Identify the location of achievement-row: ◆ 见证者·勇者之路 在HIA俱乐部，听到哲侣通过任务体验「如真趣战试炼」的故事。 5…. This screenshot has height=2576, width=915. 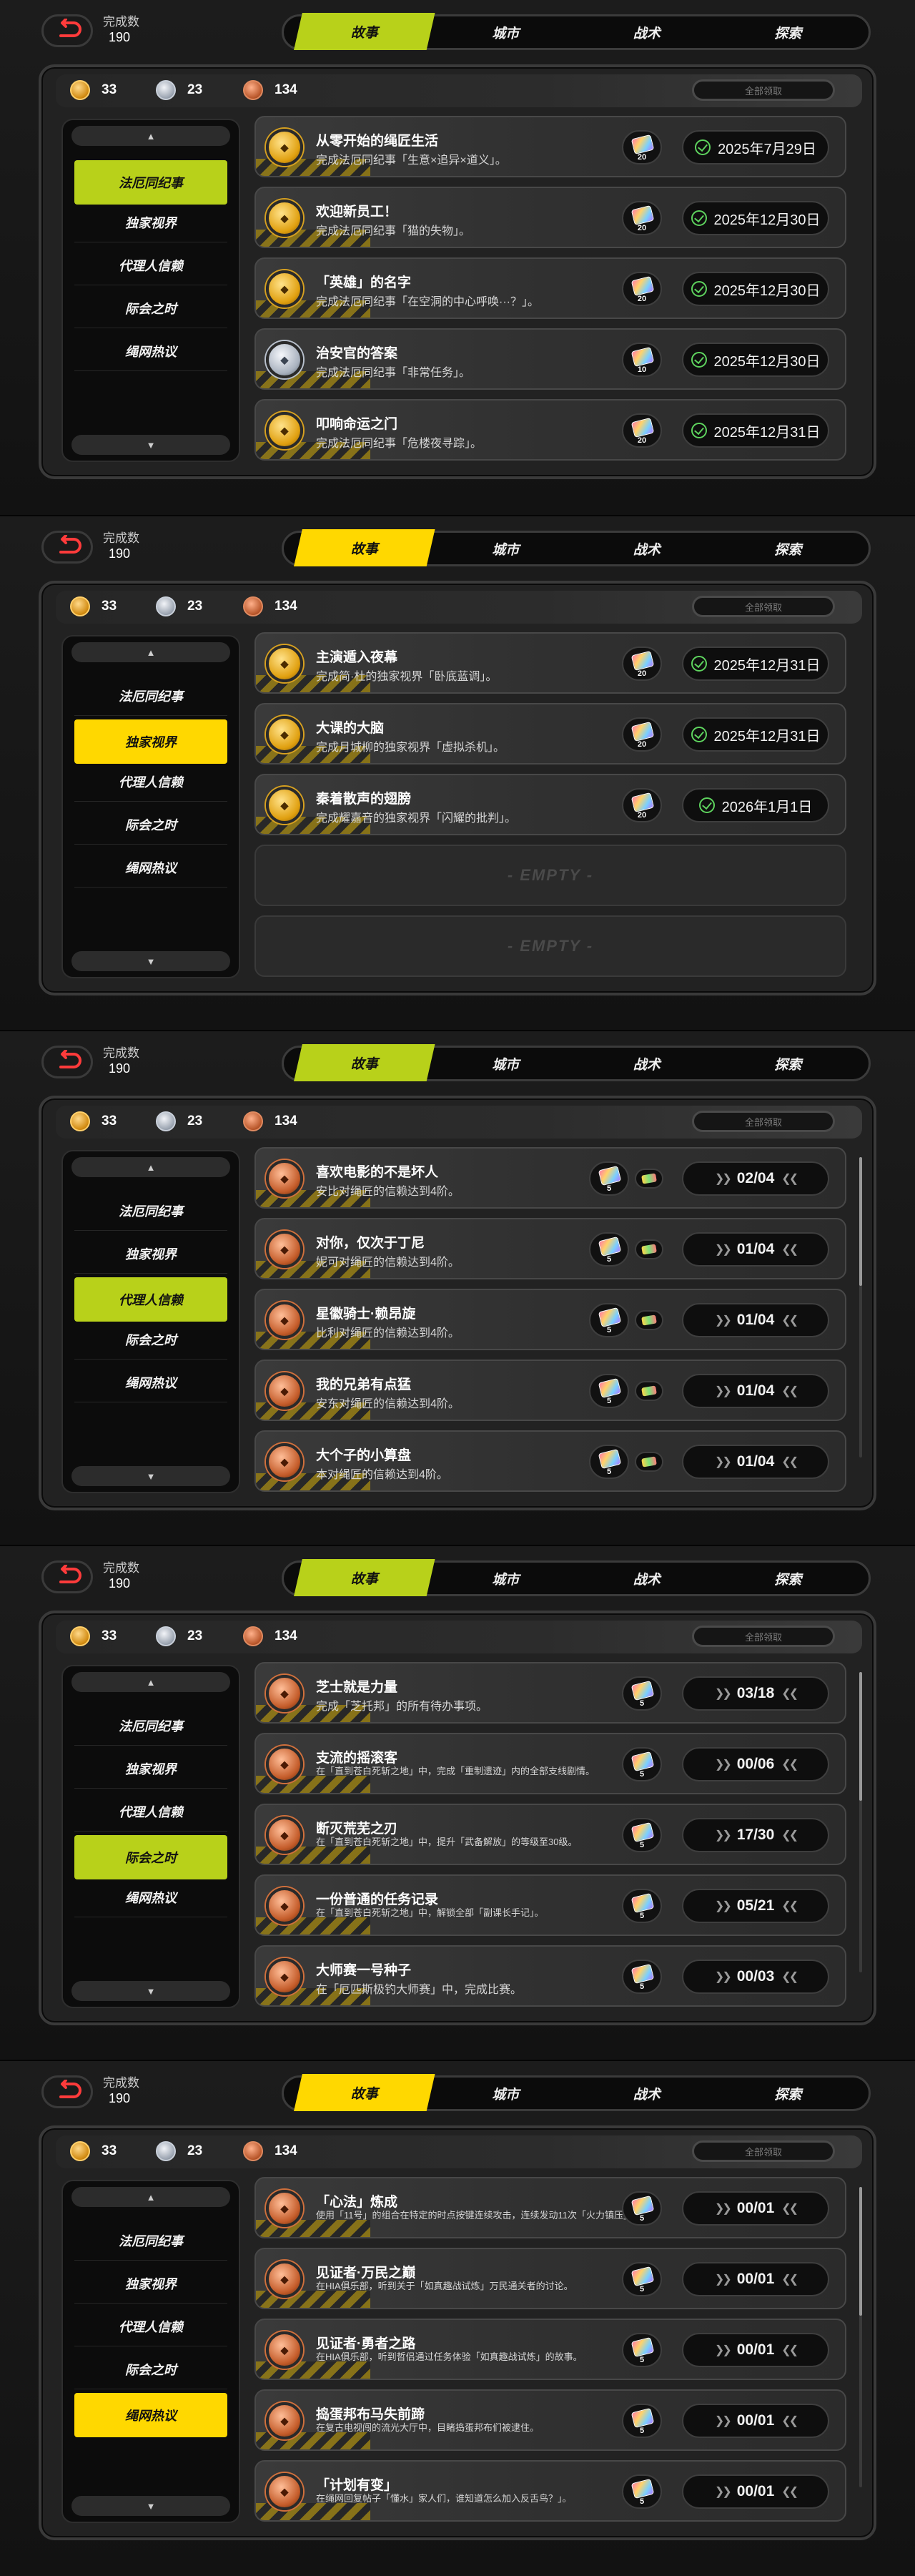
(550, 2350).